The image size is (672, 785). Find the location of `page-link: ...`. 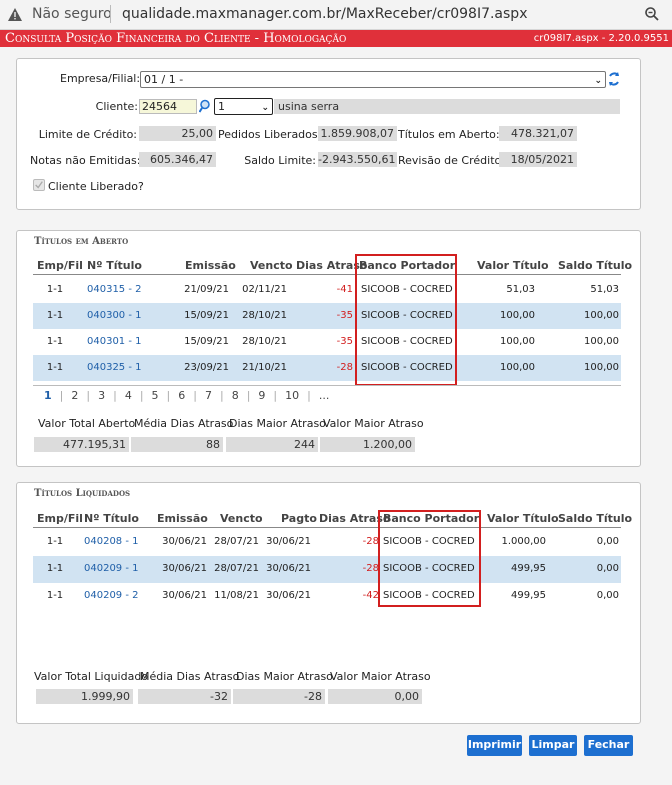

page-link: ... is located at coordinates (324, 395).